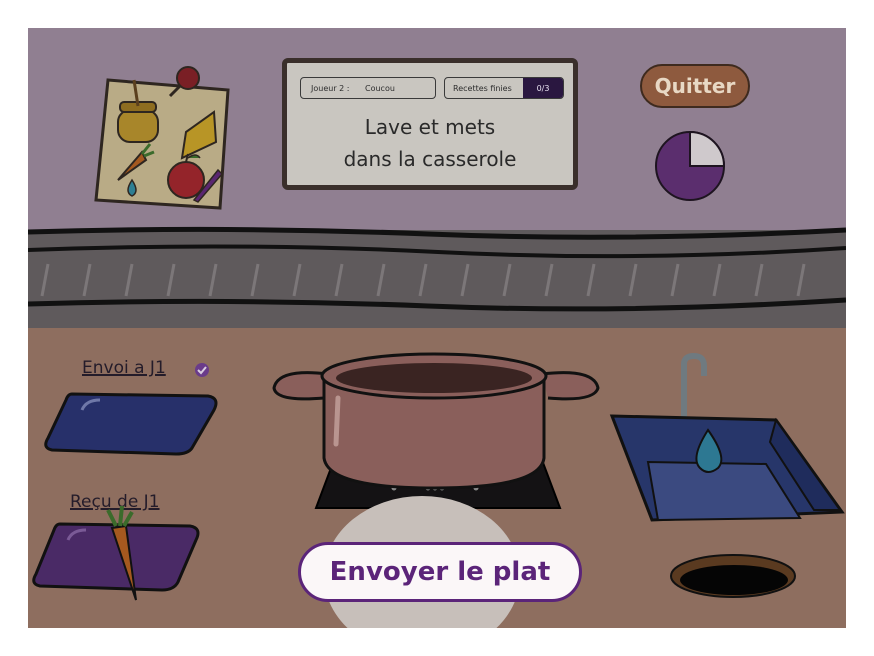 The image size is (874, 656). Describe the element at coordinates (202, 370) in the screenshot. I see `check-icon` at that location.